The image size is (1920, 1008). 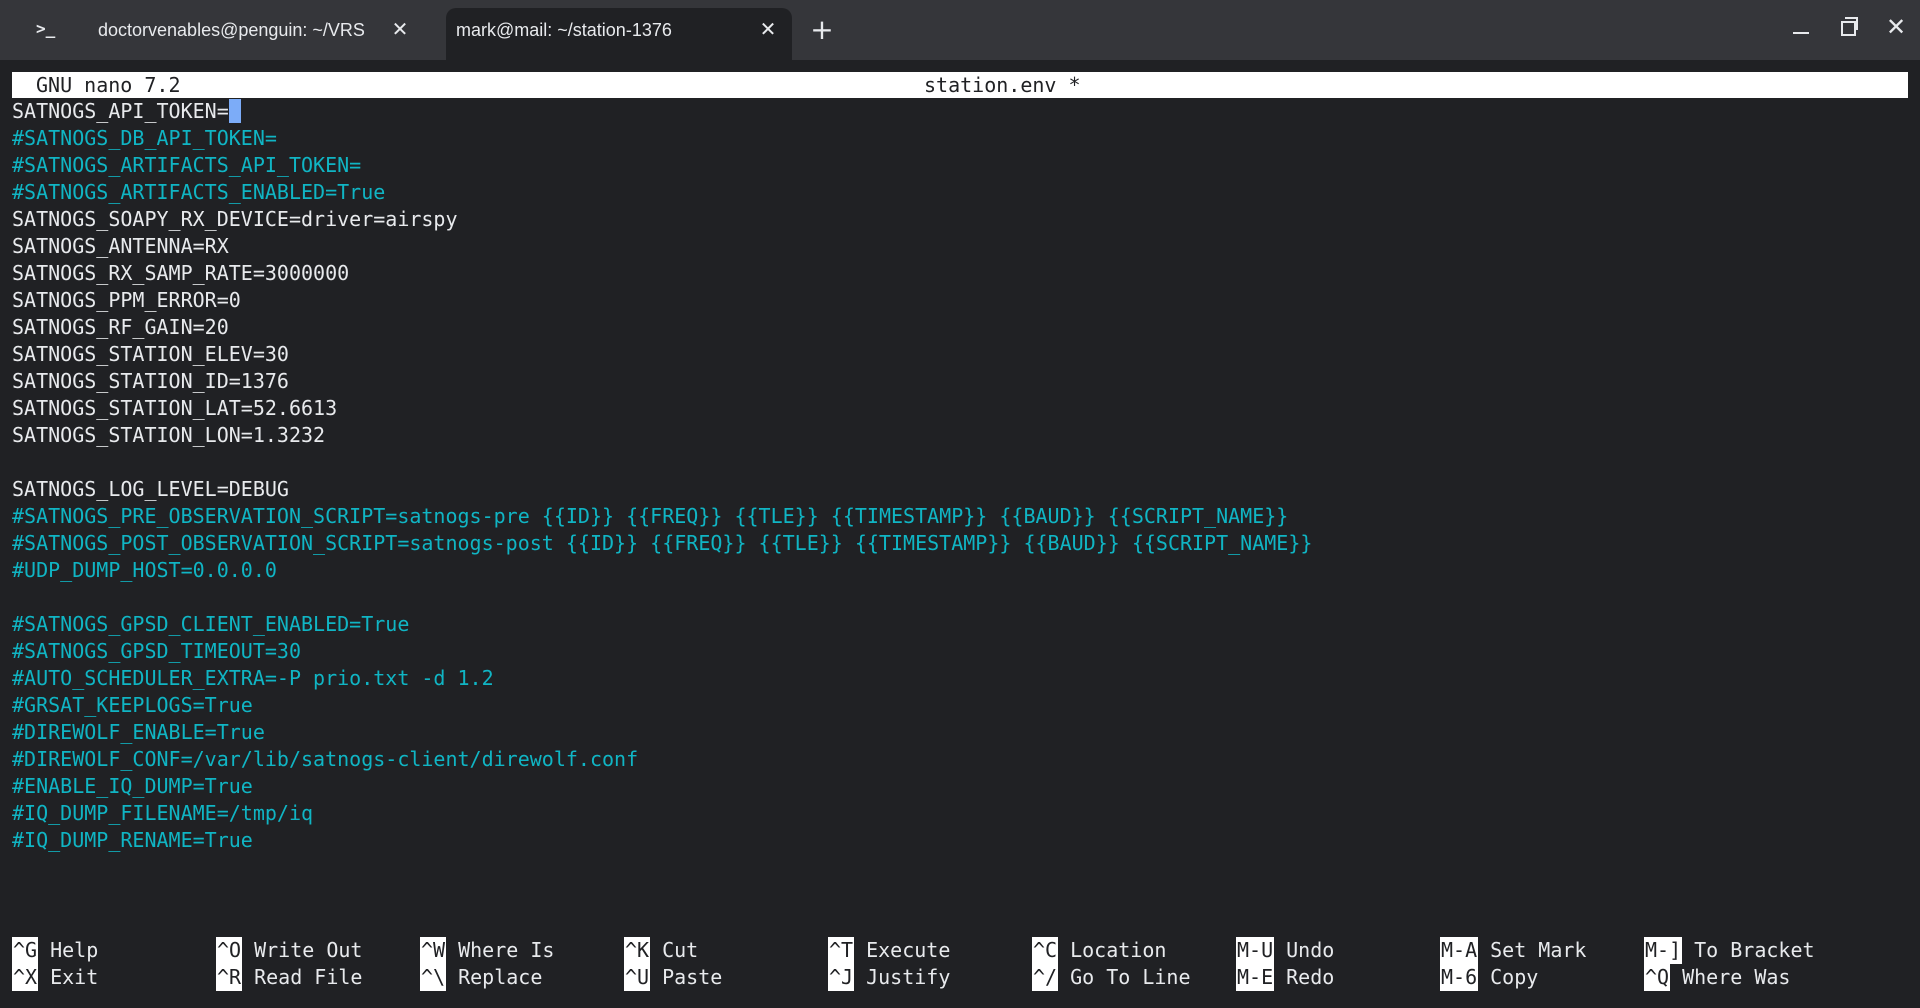 What do you see at coordinates (1045, 977) in the screenshot?
I see `shortcut-key: ^/` at bounding box center [1045, 977].